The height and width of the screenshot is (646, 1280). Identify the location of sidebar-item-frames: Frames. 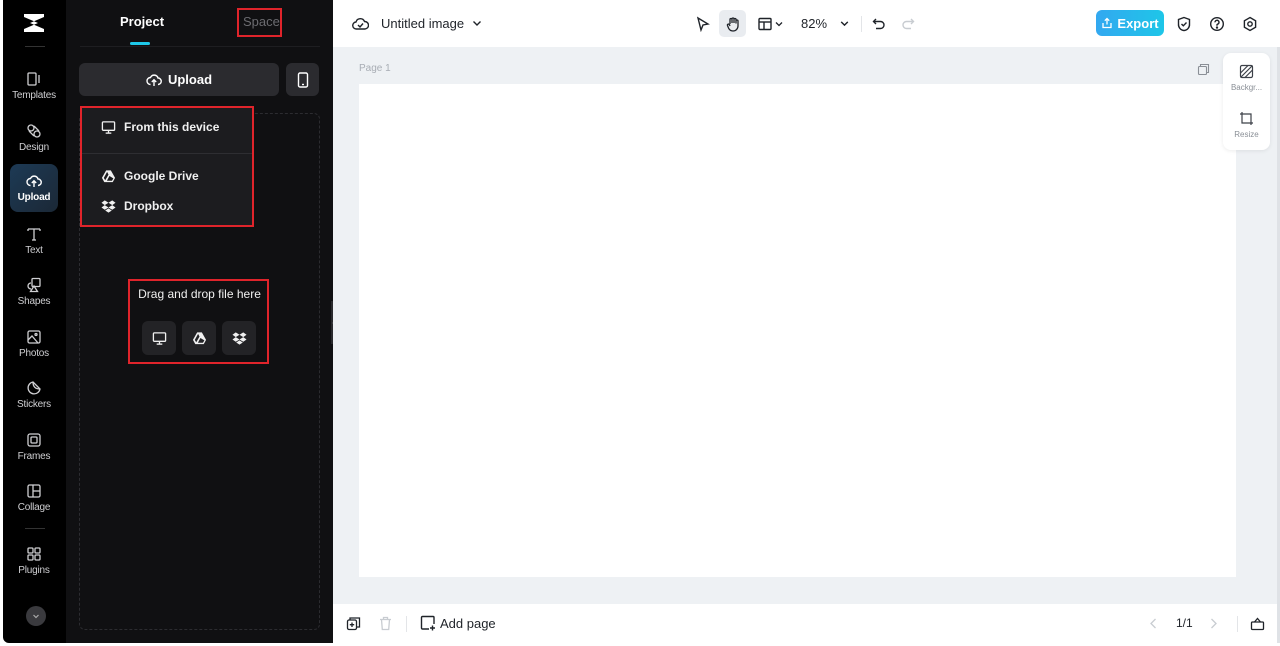
(34, 447).